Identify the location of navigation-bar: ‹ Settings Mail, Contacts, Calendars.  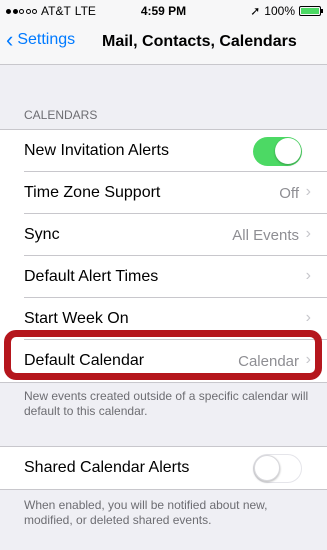
(163, 42).